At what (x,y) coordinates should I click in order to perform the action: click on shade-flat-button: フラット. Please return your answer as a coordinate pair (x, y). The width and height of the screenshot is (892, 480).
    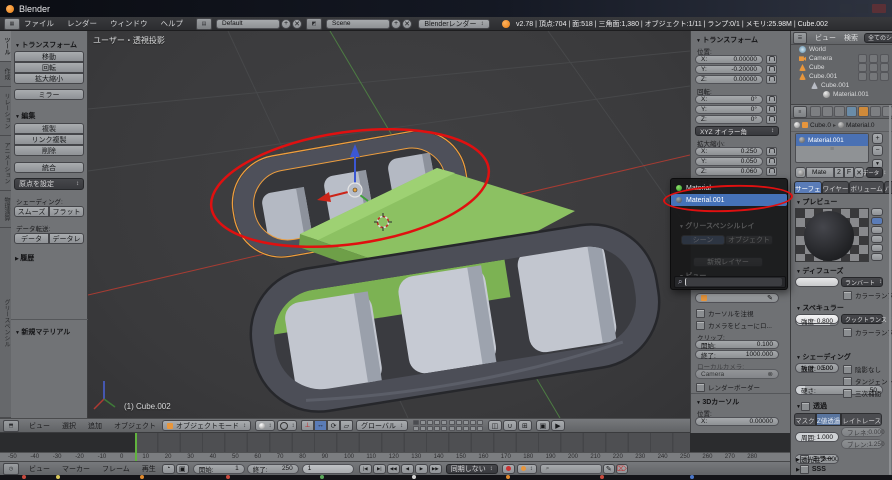
    Looking at the image, I should click on (66, 211).